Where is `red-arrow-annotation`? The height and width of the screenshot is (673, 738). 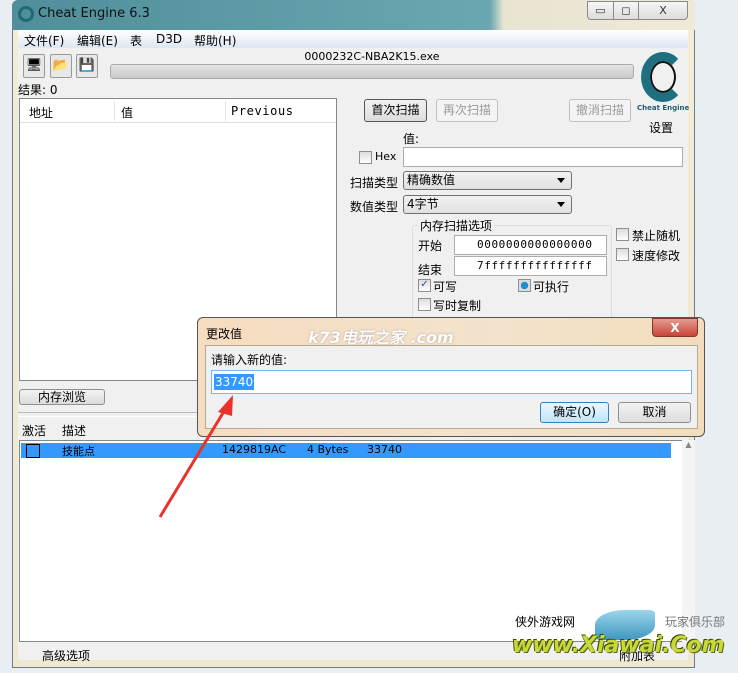 red-arrow-annotation is located at coordinates (195, 456).